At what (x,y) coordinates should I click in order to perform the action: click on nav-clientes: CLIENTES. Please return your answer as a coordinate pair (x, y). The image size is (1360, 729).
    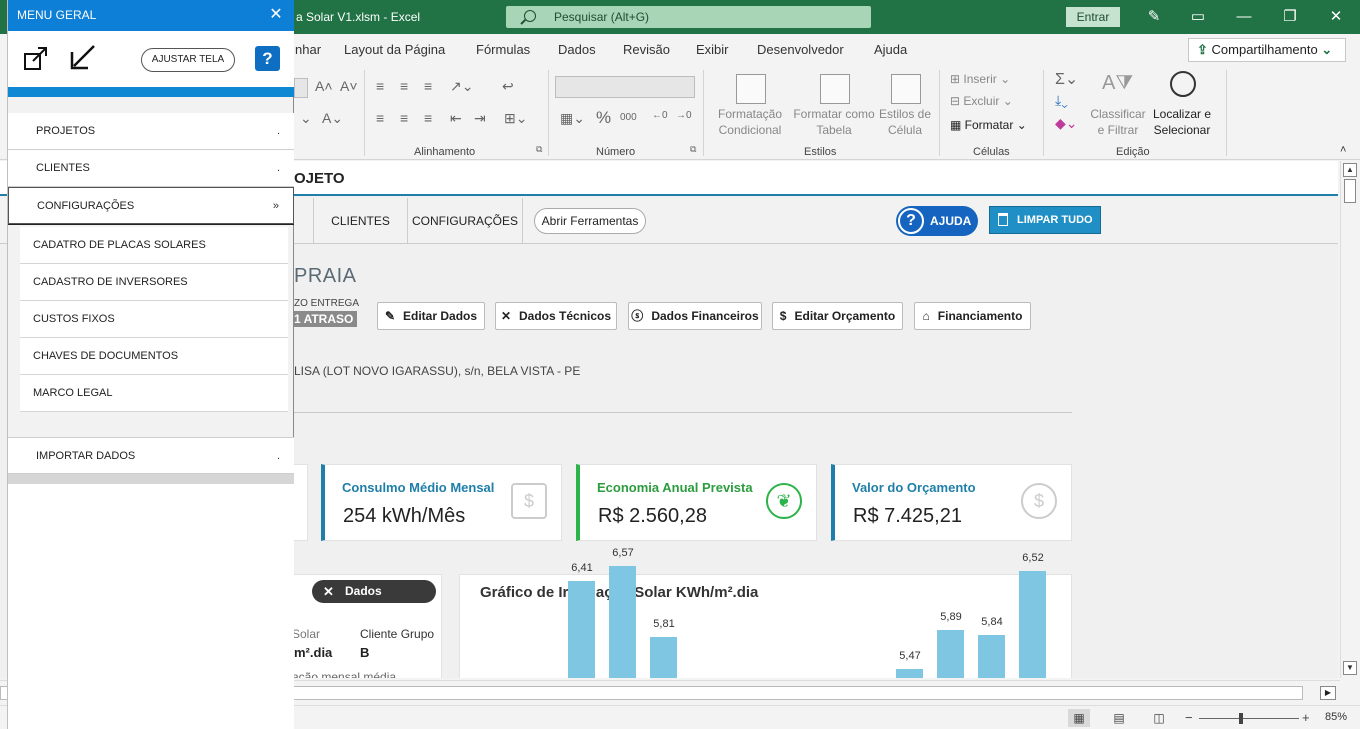
    Looking at the image, I should click on (360, 221).